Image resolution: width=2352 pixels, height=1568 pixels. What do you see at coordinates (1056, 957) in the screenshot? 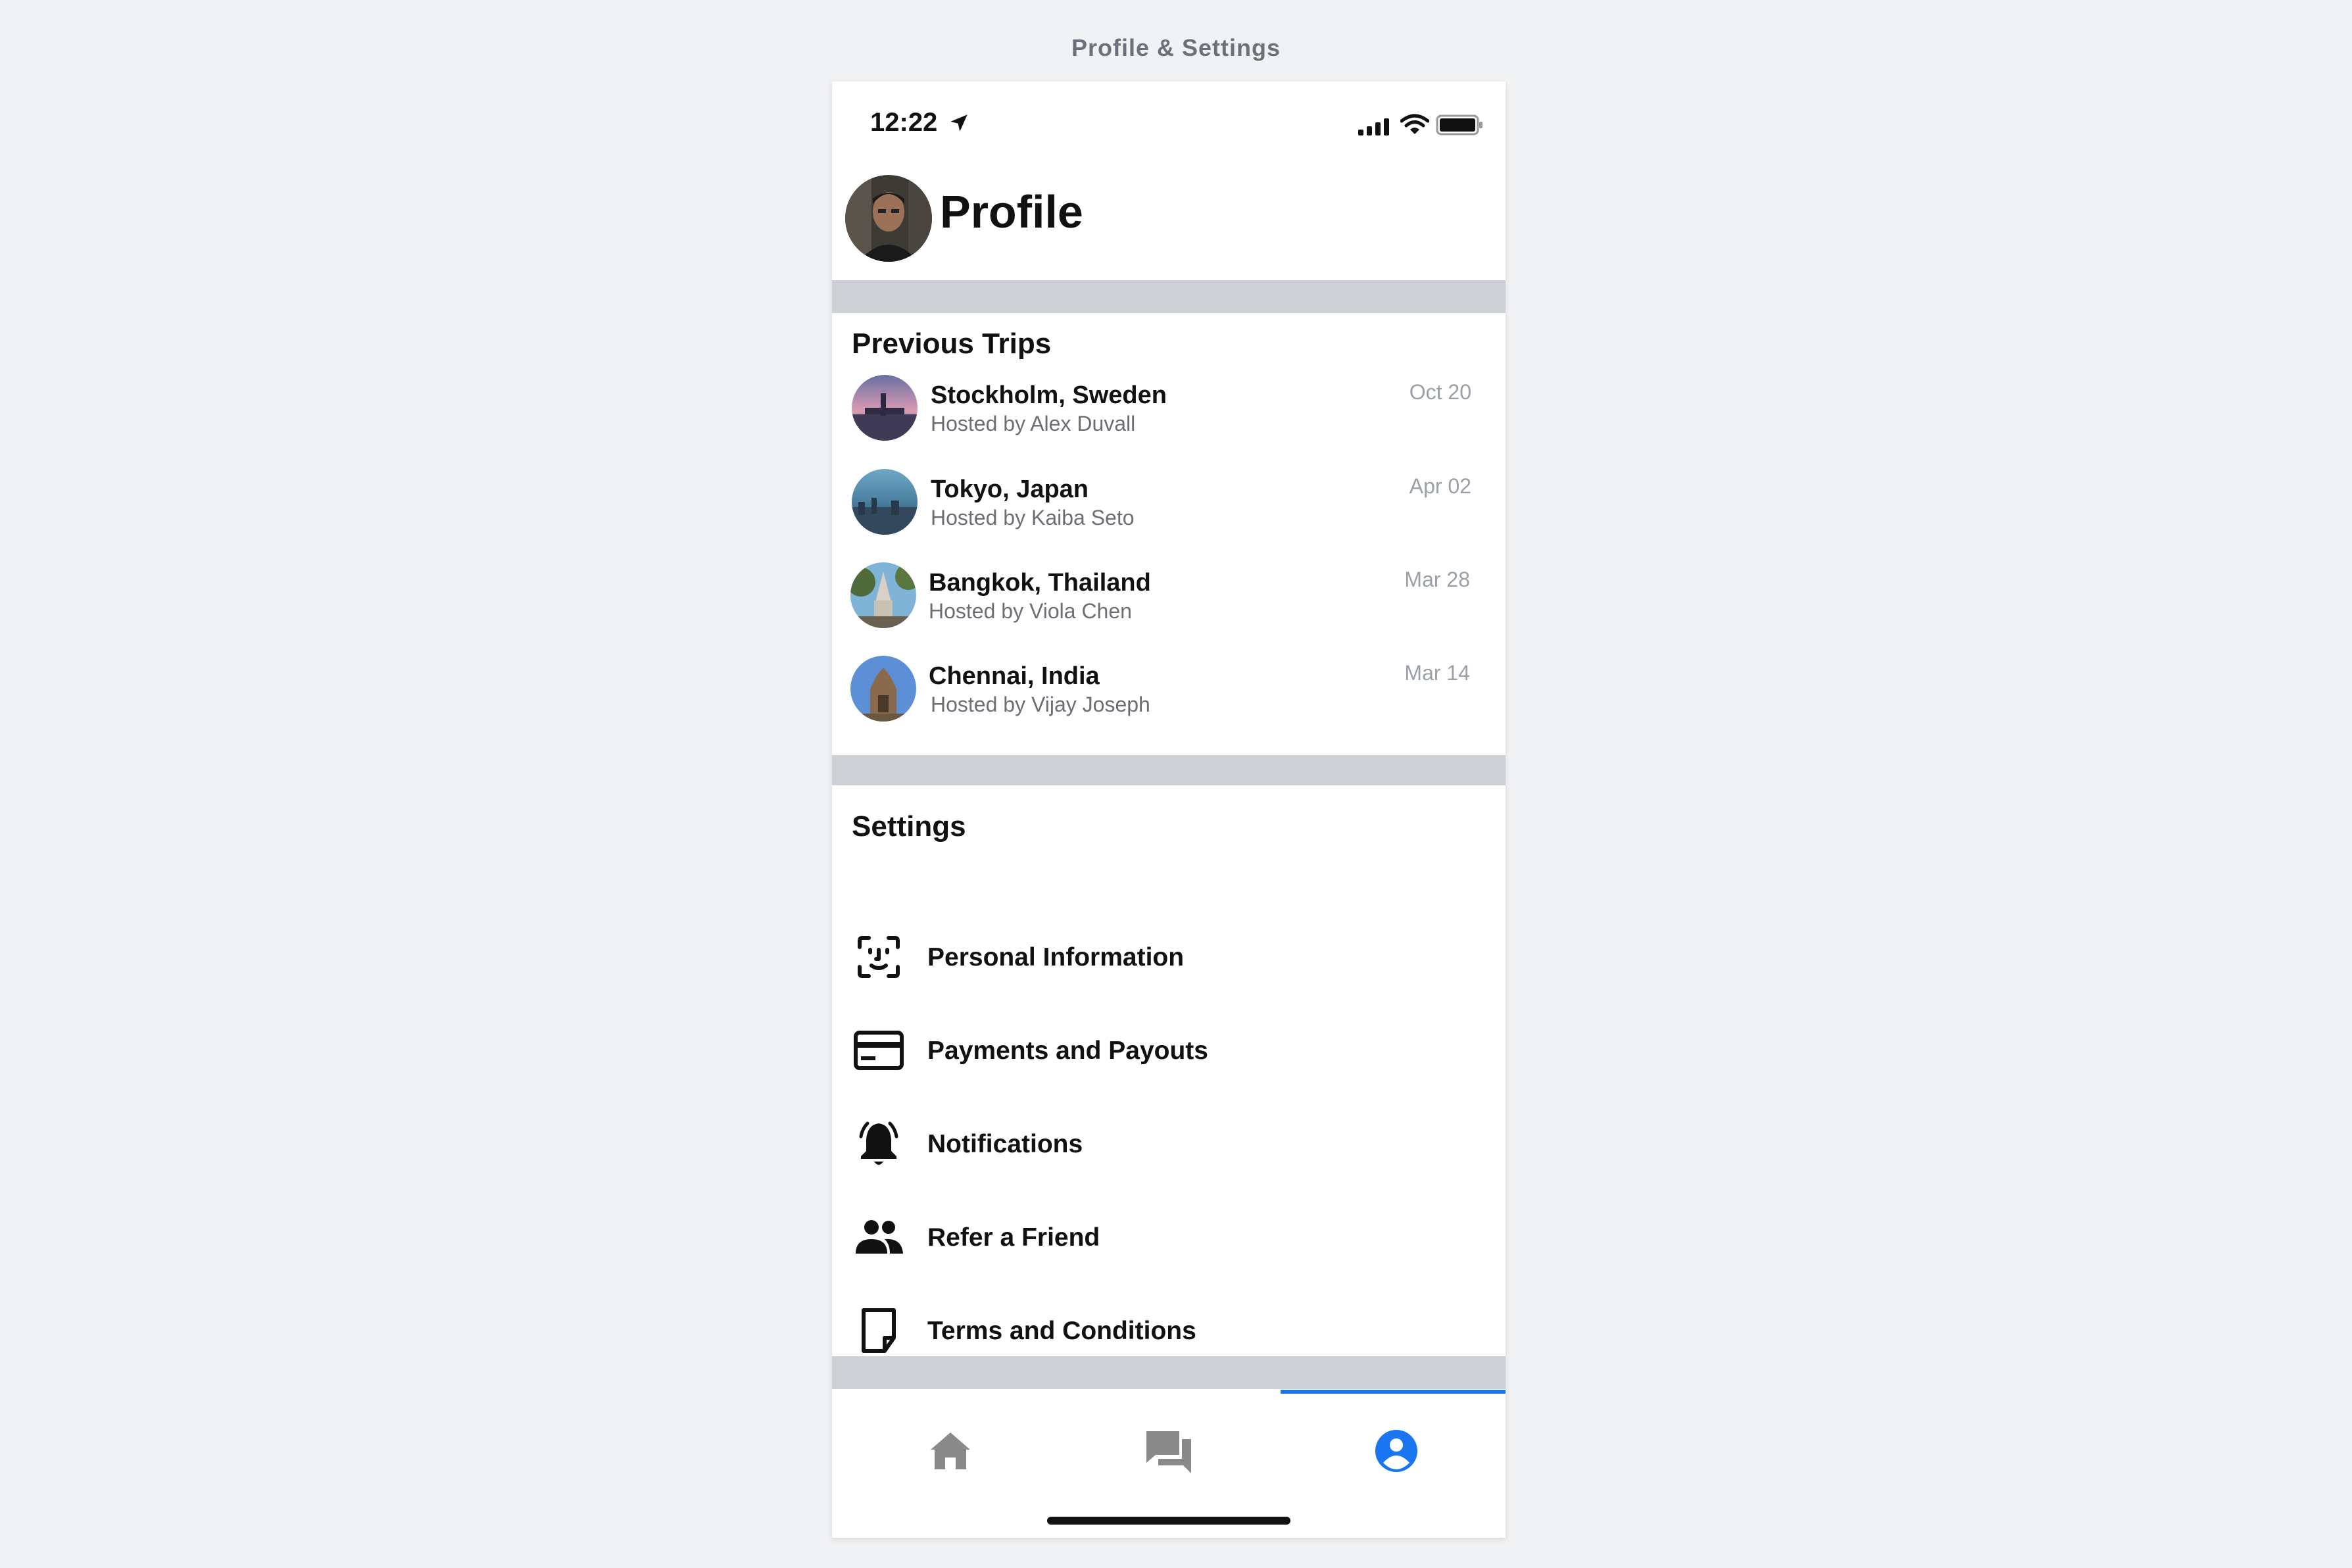
I see `setting-label: Personal Information` at bounding box center [1056, 957].